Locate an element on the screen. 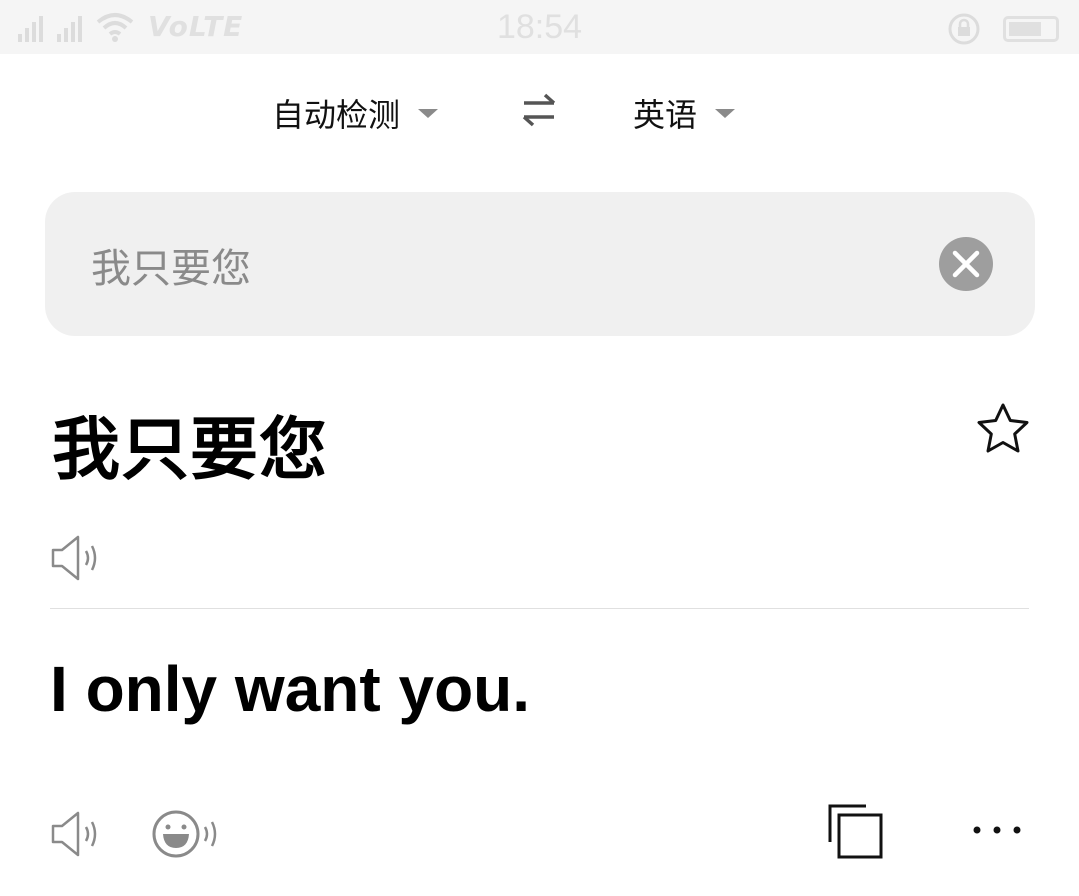  input-card: 我只要您 is located at coordinates (540, 264).